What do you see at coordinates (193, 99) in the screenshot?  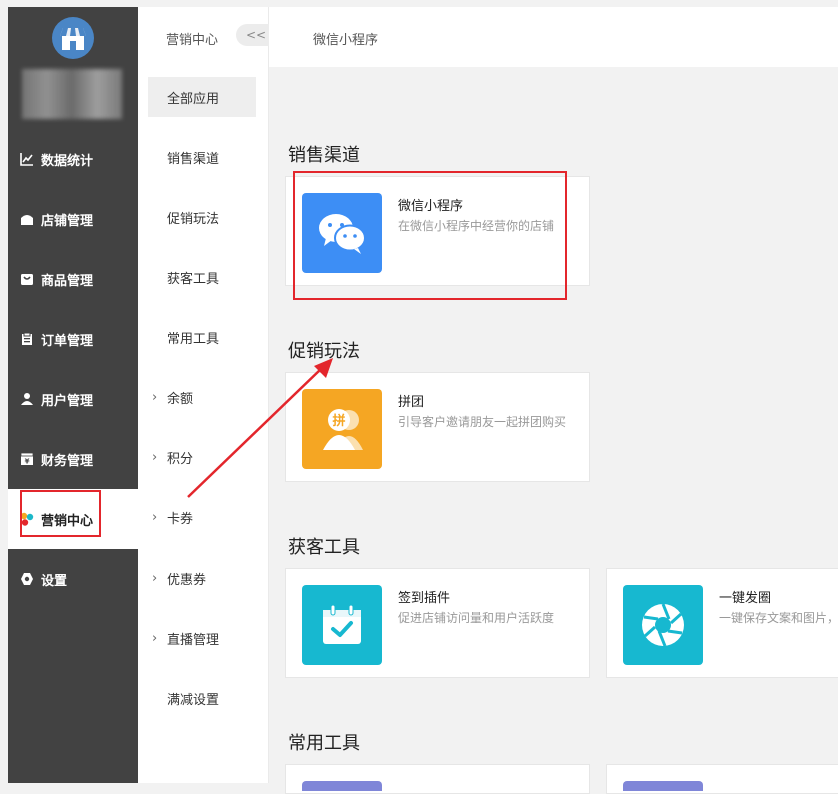 I see `submenu-item-label: 全部应用` at bounding box center [193, 99].